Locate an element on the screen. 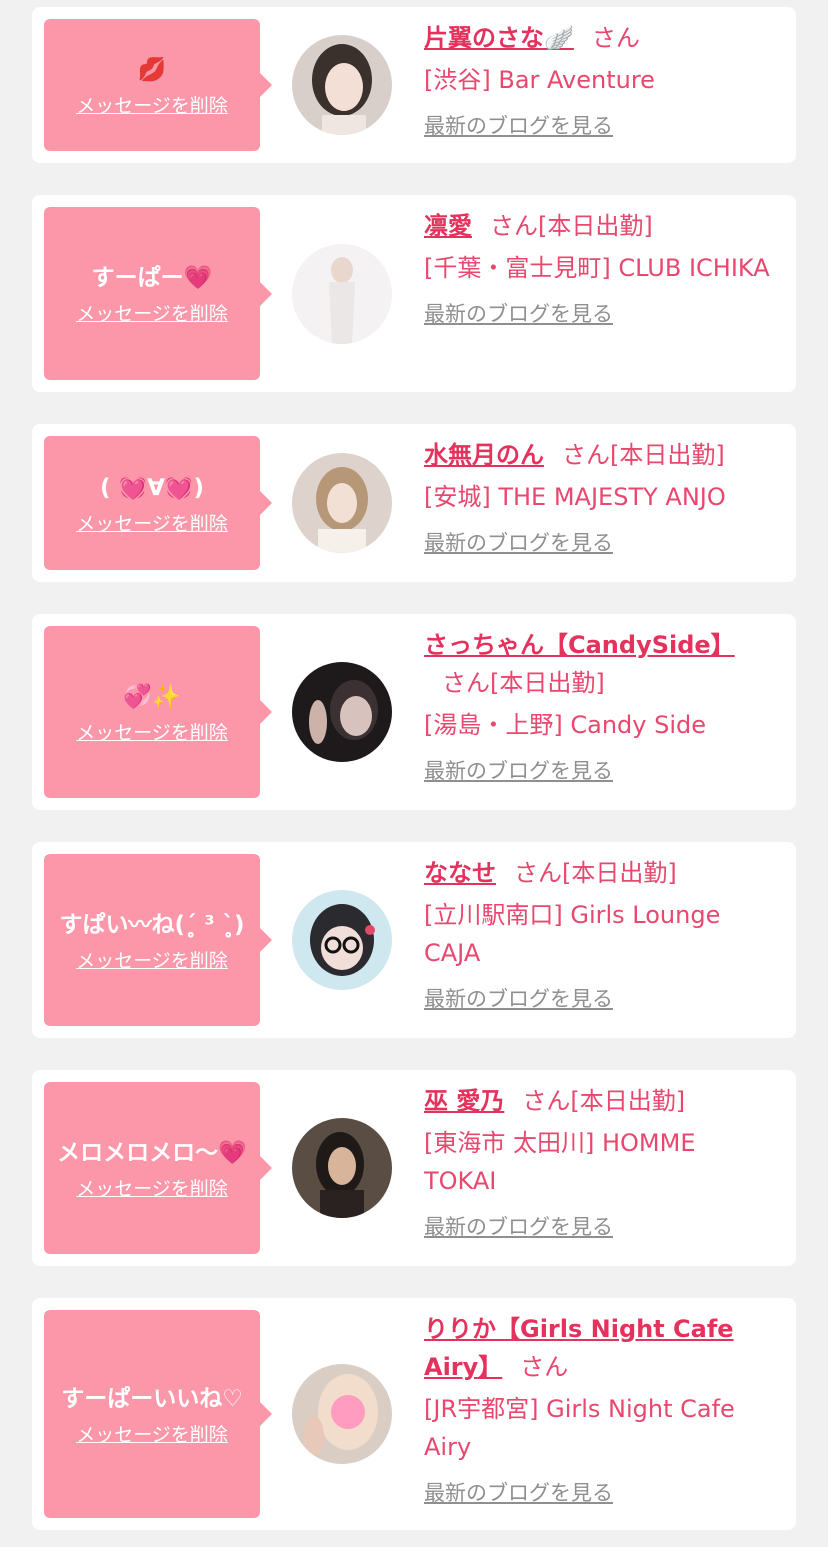 This screenshot has height=1547, width=828. cast-name-link: ななせ is located at coordinates (460, 873).